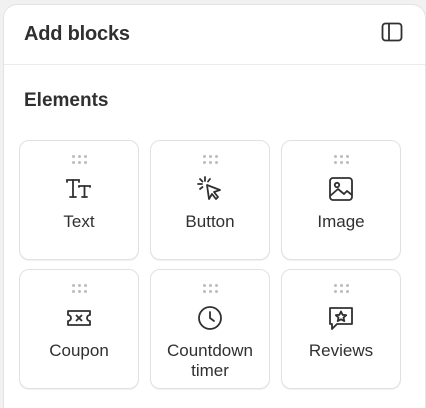 Image resolution: width=426 pixels, height=408 pixels. I want to click on block-card-coupon: Coupon, so click(79, 329).